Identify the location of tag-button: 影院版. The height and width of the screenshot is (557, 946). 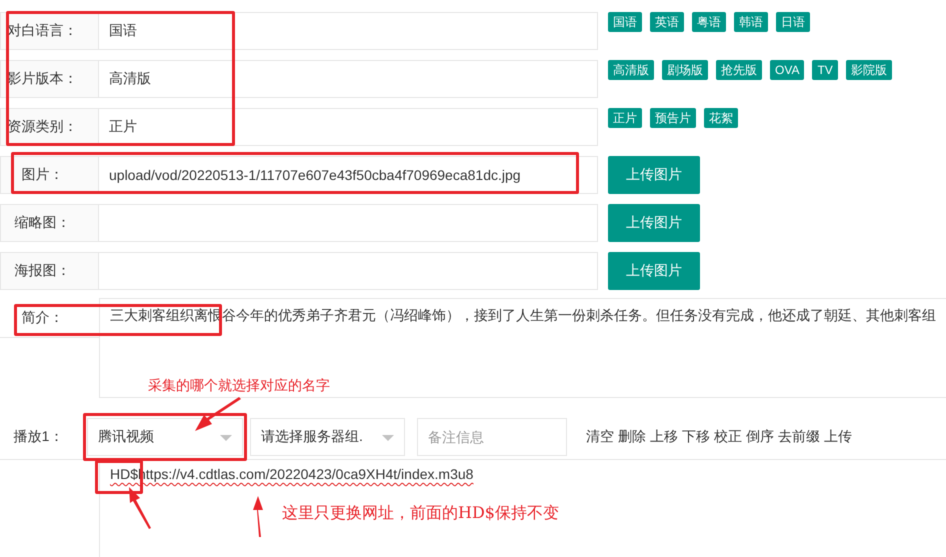
(869, 70).